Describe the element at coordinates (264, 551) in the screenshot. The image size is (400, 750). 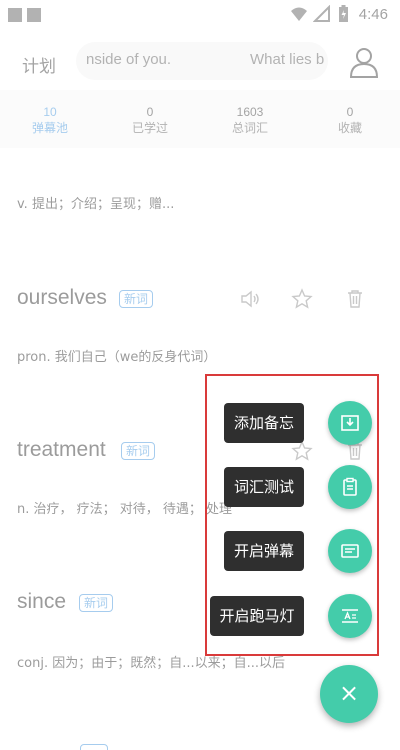
I see `danmu-label: 开启弹幕` at that location.